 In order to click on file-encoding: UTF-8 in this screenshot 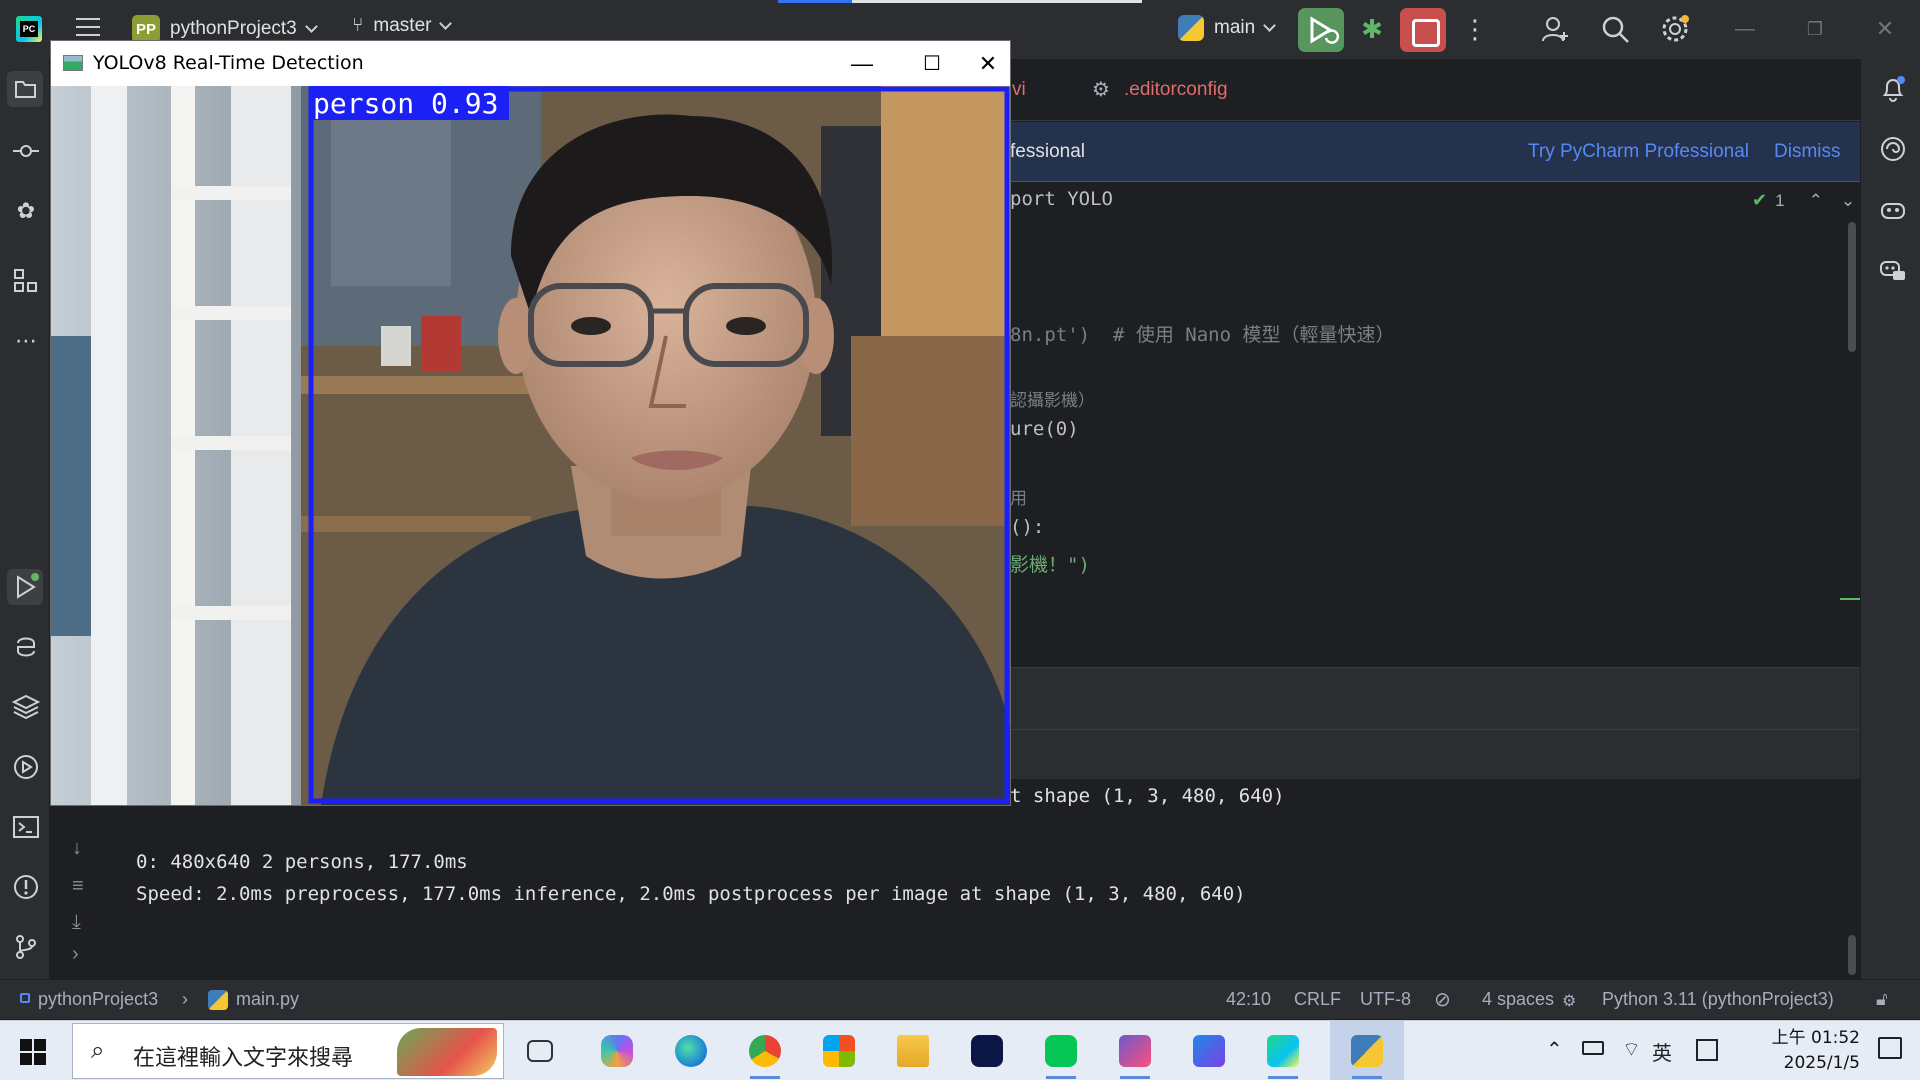, I will do `click(1385, 999)`.